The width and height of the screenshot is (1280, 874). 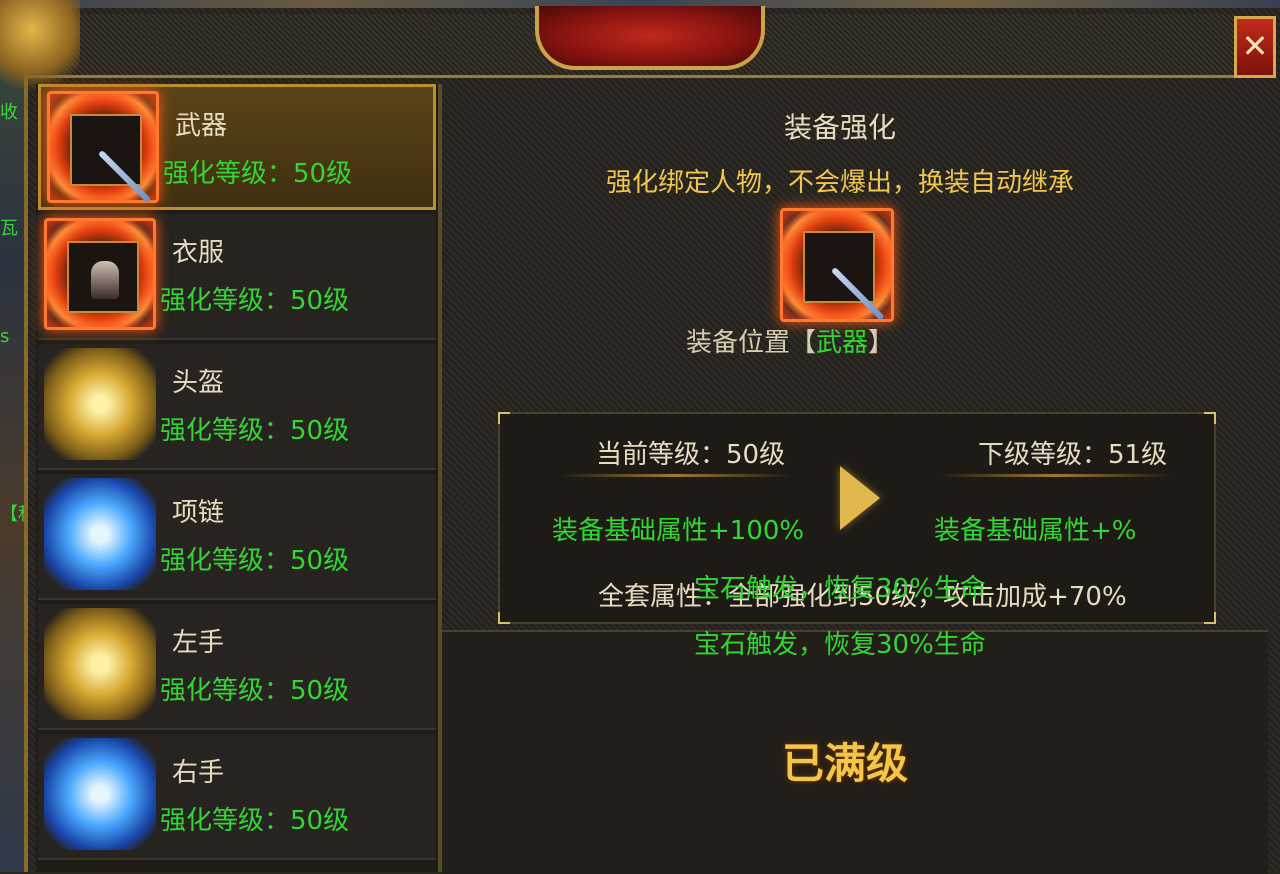 What do you see at coordinates (198, 513) in the screenshot?
I see `item-name: 项链` at bounding box center [198, 513].